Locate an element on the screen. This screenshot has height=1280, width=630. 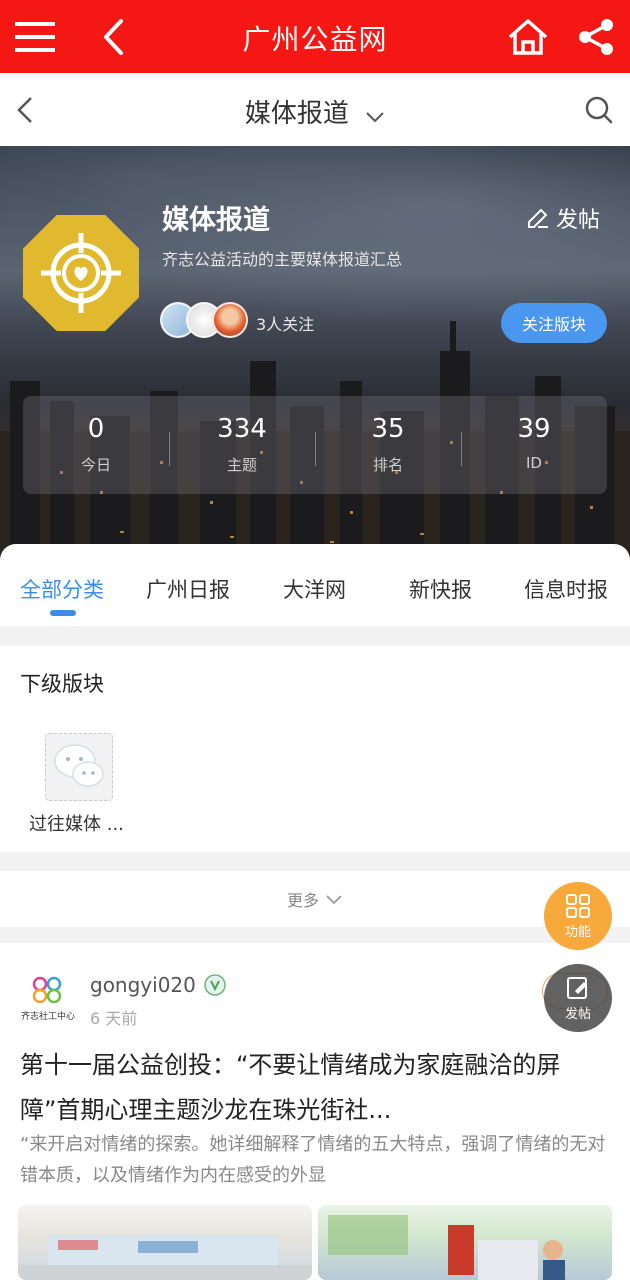
sub-header-title: 媒体报道 is located at coordinates (296, 114).